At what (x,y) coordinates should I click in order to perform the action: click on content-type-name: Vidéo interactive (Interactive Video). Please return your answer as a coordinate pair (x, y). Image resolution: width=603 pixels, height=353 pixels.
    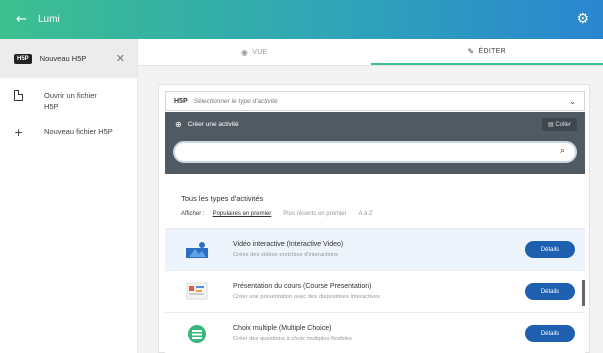
    Looking at the image, I should click on (288, 244).